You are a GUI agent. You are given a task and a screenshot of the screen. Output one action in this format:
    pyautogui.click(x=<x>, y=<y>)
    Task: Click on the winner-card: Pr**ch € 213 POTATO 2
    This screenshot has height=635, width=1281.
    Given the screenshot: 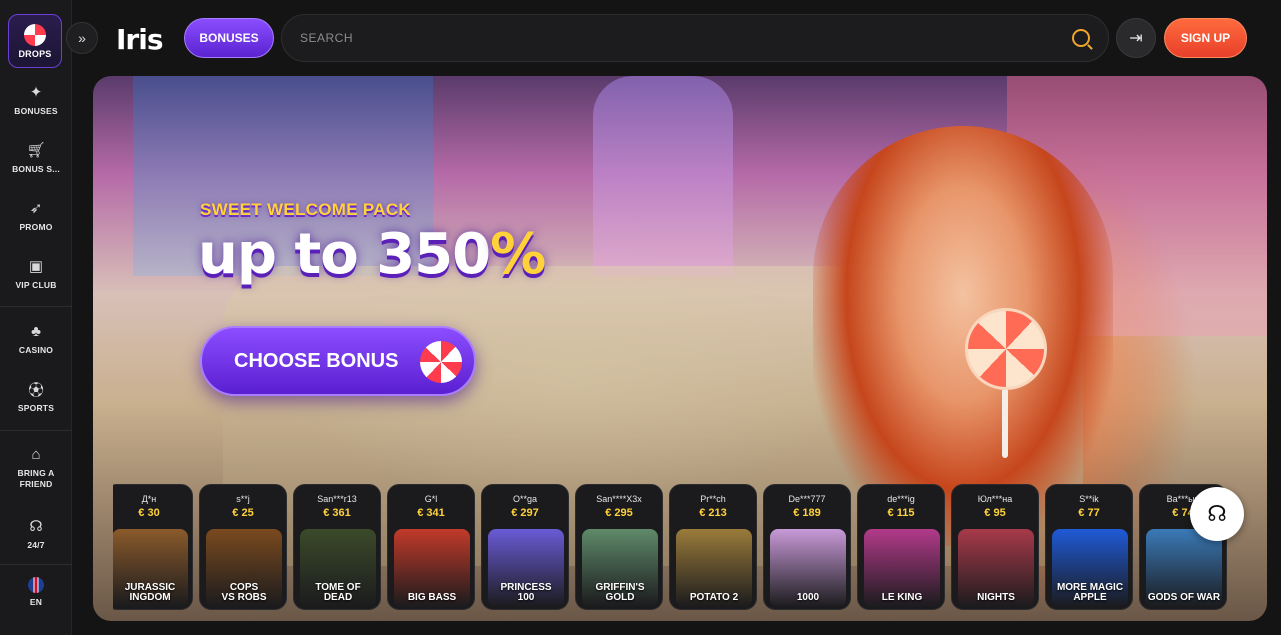 What is the action you would take?
    pyautogui.click(x=713, y=547)
    